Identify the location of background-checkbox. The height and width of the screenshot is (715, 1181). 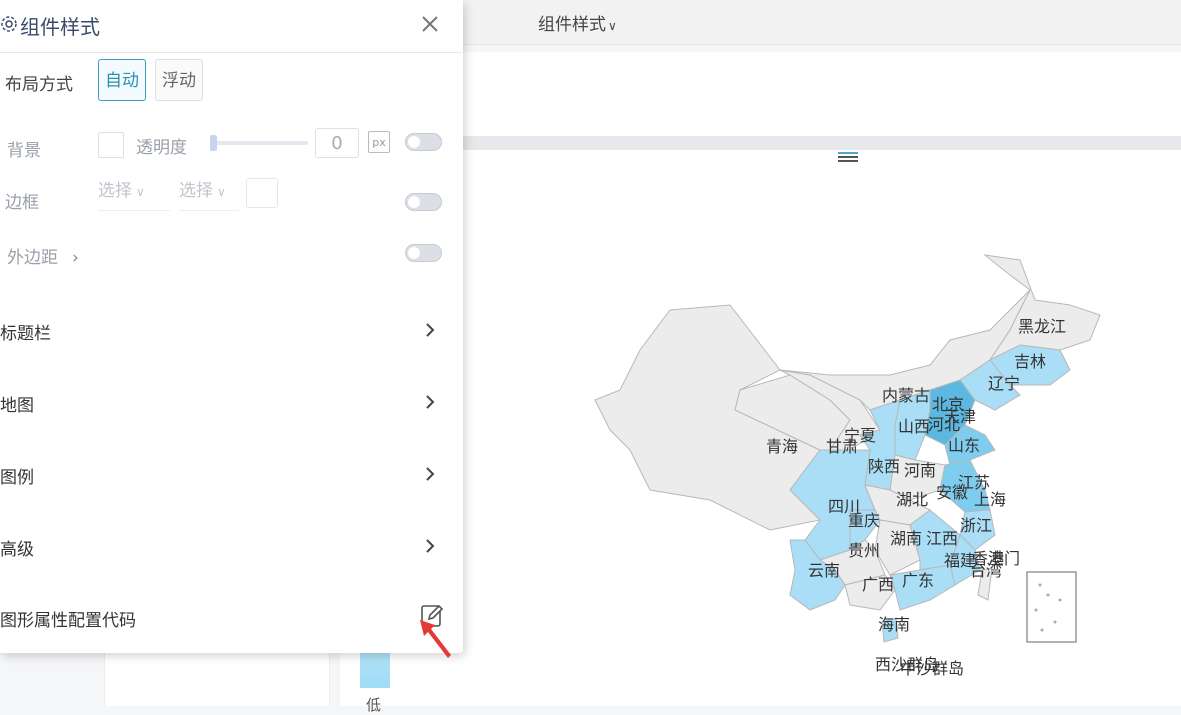
(111, 145).